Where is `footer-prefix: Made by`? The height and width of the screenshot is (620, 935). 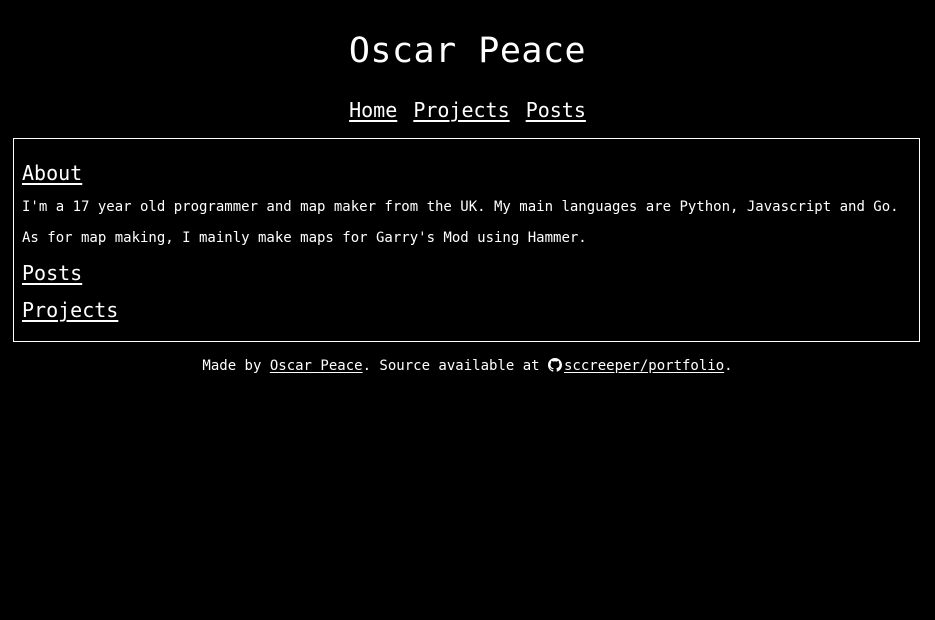
footer-prefix: Made by is located at coordinates (236, 366).